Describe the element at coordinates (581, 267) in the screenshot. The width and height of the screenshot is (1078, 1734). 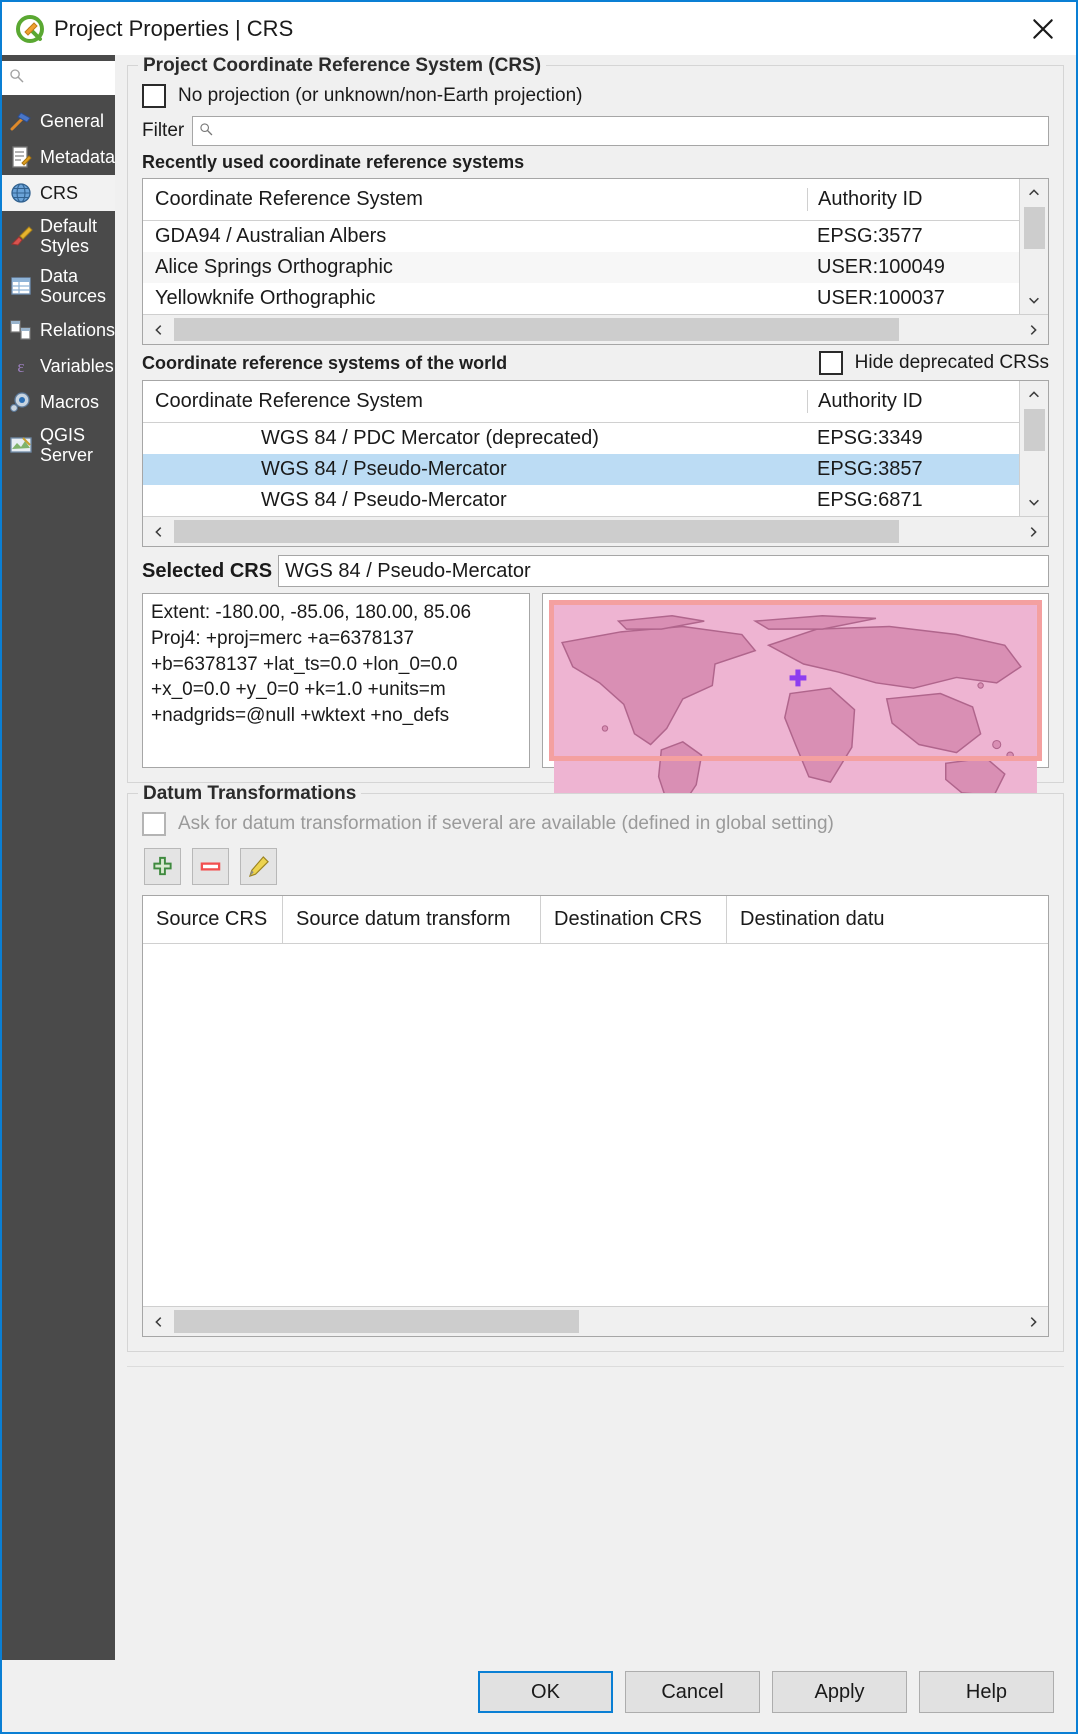
I see `table-row: Alice Springs Orthographic USER:100049` at that location.